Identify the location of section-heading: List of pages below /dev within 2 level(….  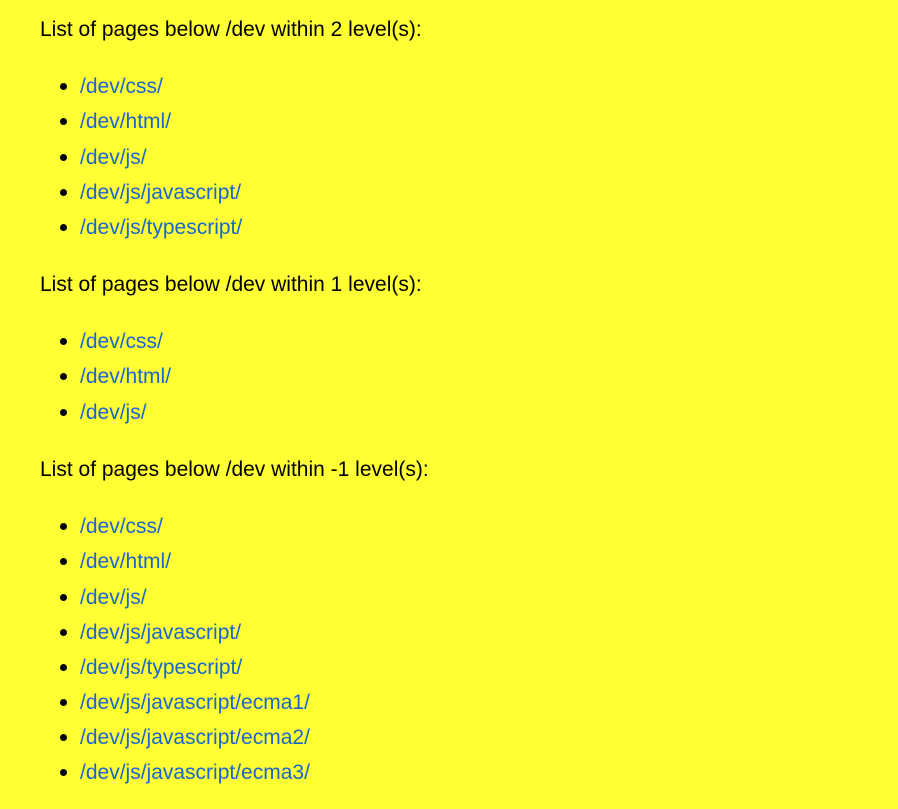
(231, 29).